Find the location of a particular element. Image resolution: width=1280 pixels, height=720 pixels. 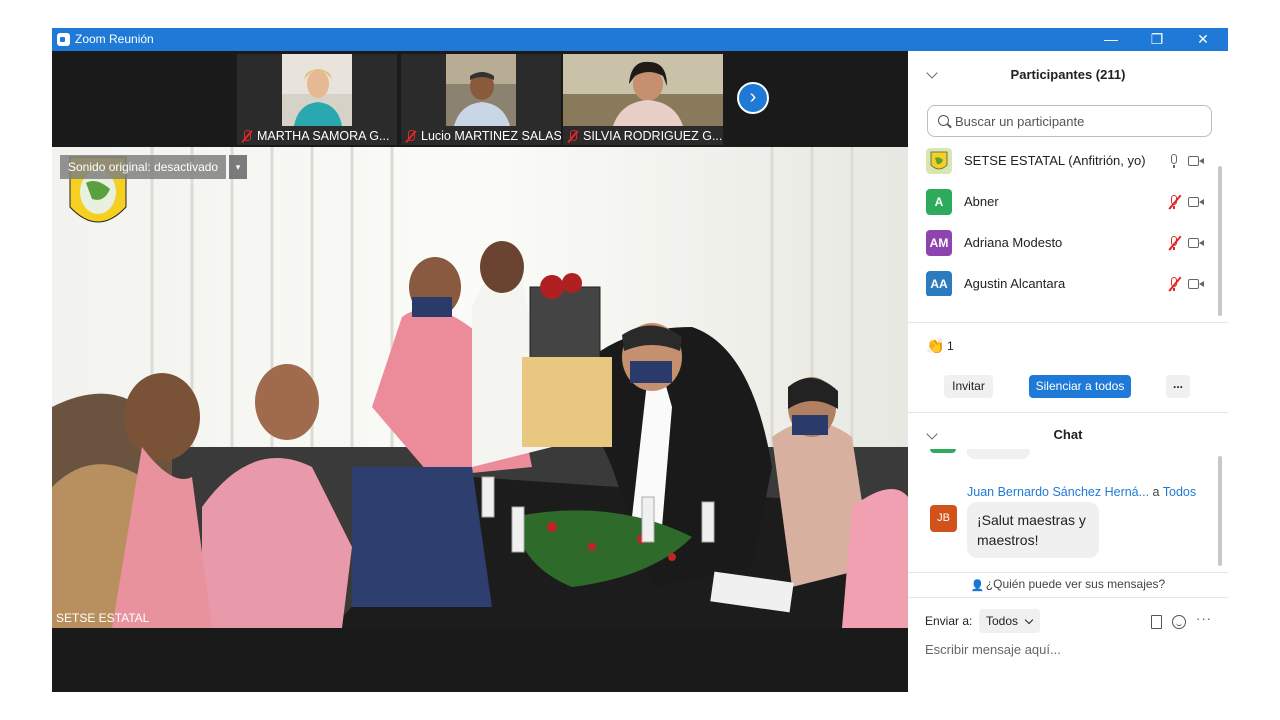

message-bubble: ¡Salut maestras y maestros! is located at coordinates (1033, 530).